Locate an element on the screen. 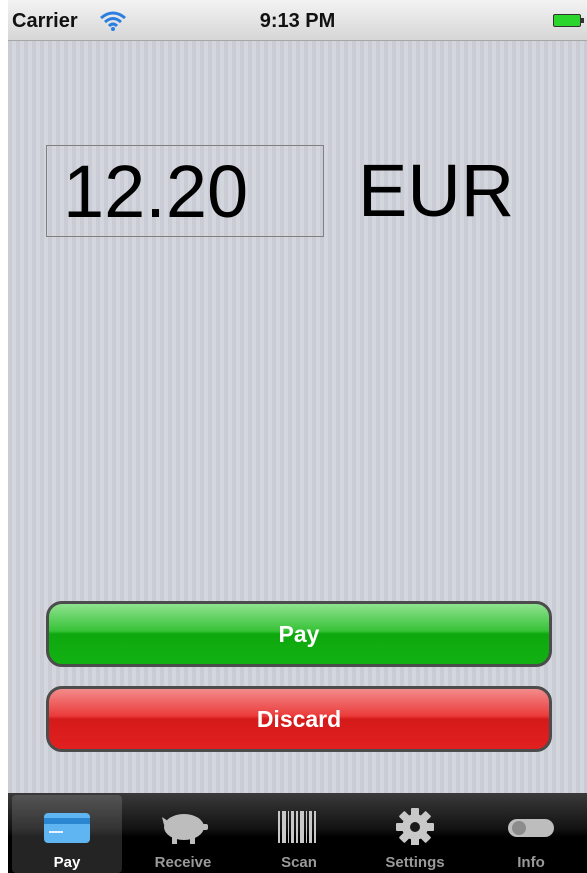 The height and width of the screenshot is (873, 587). tab-receive-label: Receive is located at coordinates (183, 862).